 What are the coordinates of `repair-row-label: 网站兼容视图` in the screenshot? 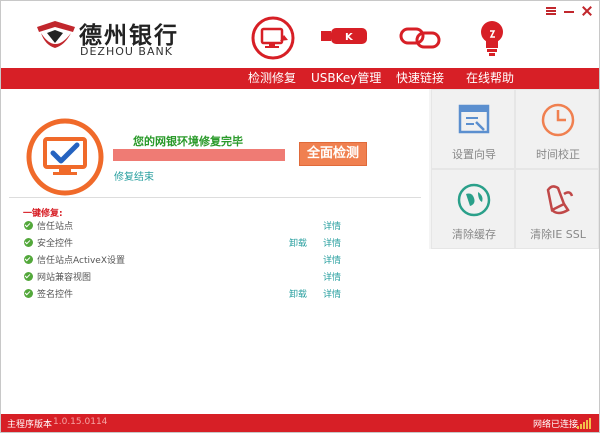 It's located at (64, 278).